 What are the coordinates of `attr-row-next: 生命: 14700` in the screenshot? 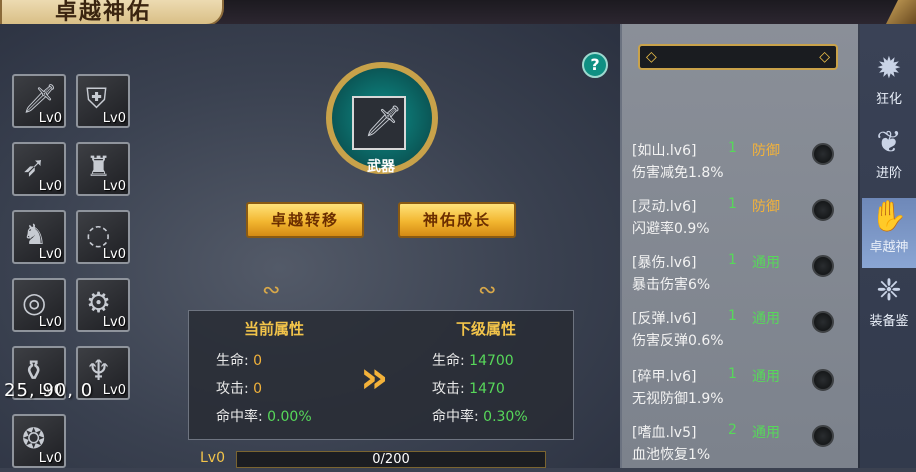 It's located at (473, 360).